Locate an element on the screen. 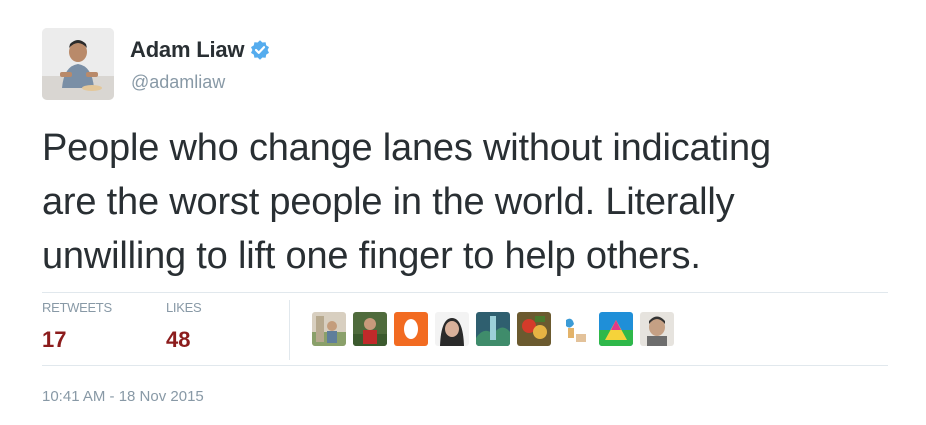 The height and width of the screenshot is (425, 926). likes-stat: LIKES 48 is located at coordinates (184, 326).